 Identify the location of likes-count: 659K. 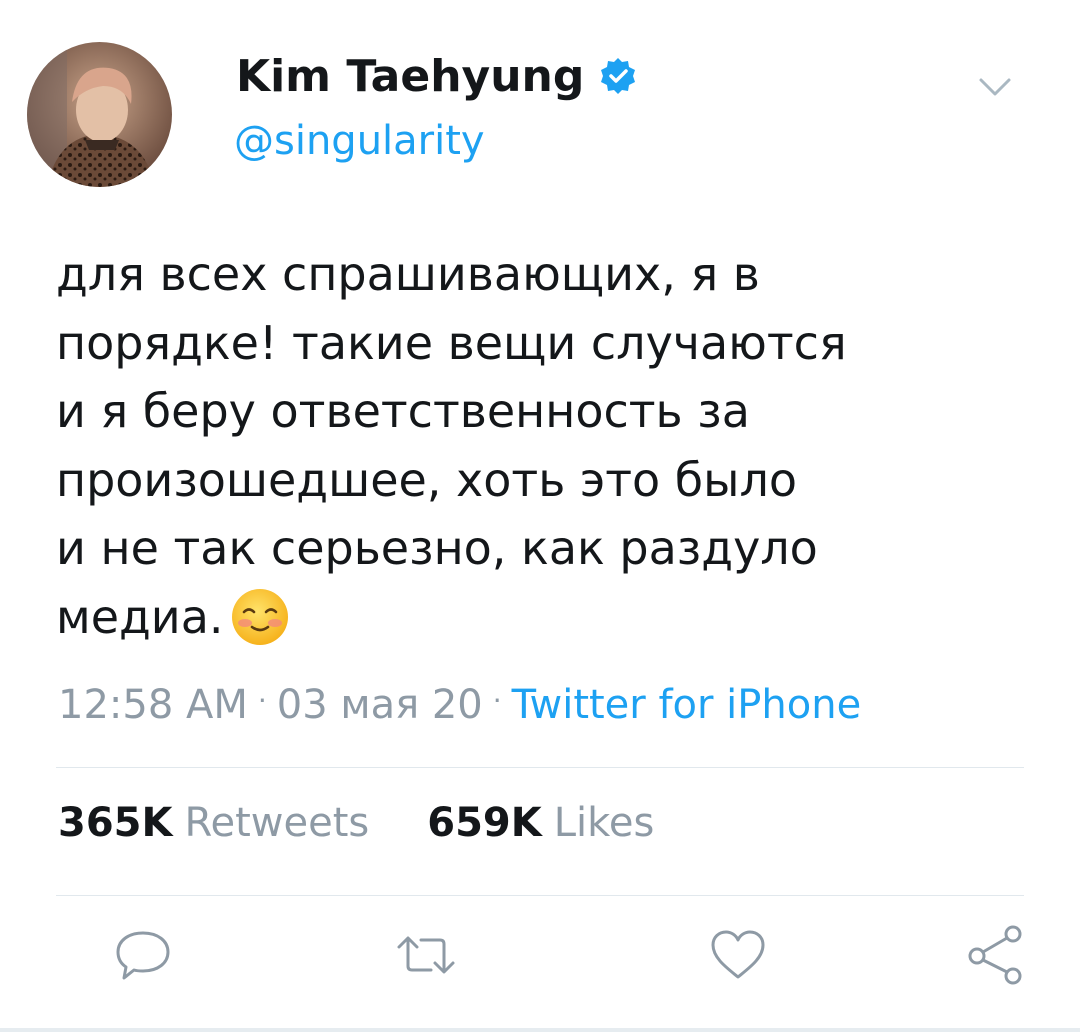
(484, 823).